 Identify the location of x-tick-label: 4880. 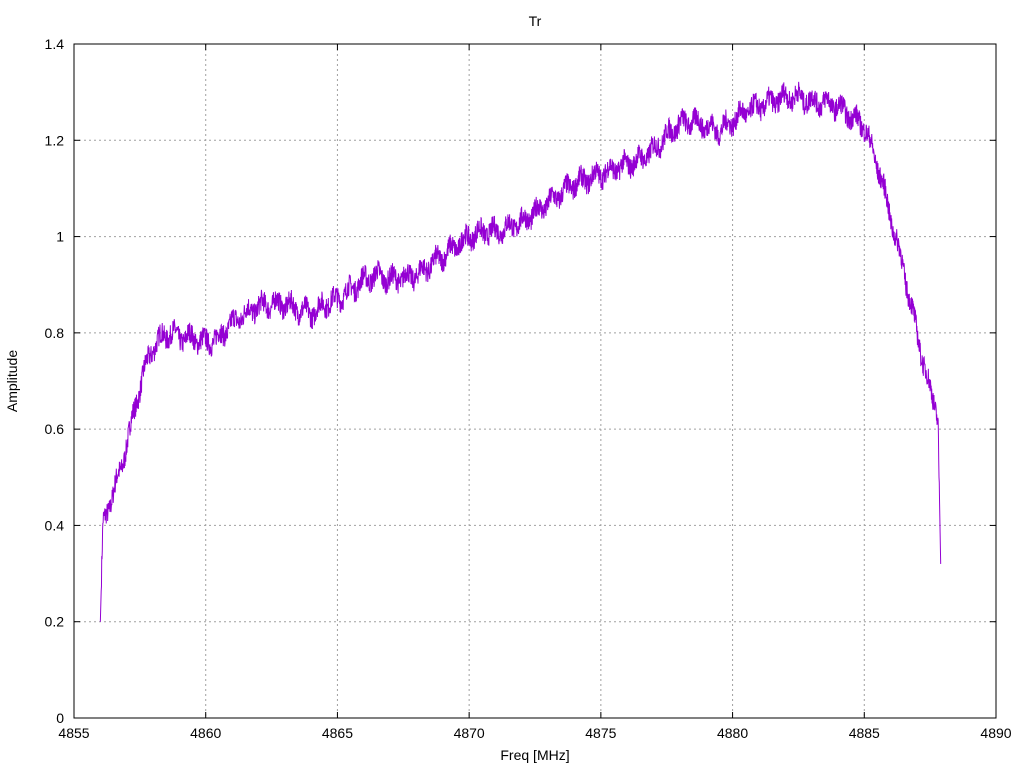
(732, 733).